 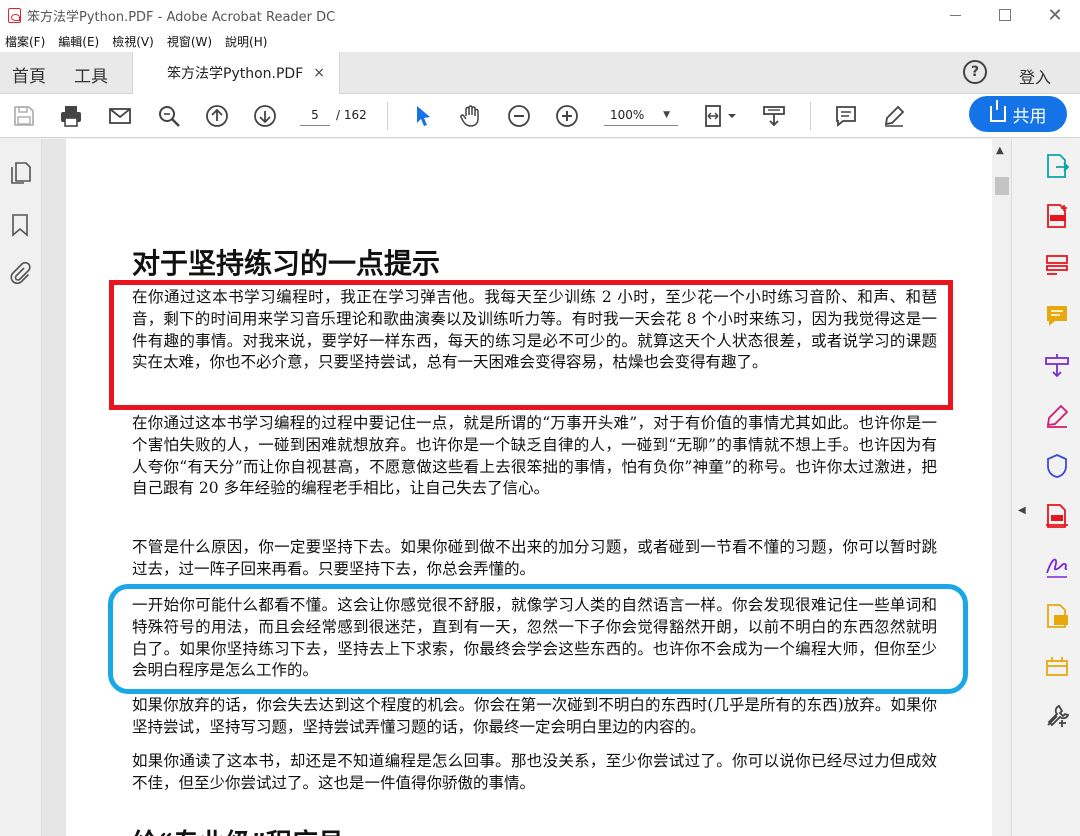 What do you see at coordinates (519, 116) in the screenshot?
I see `zoom-out-icon` at bounding box center [519, 116].